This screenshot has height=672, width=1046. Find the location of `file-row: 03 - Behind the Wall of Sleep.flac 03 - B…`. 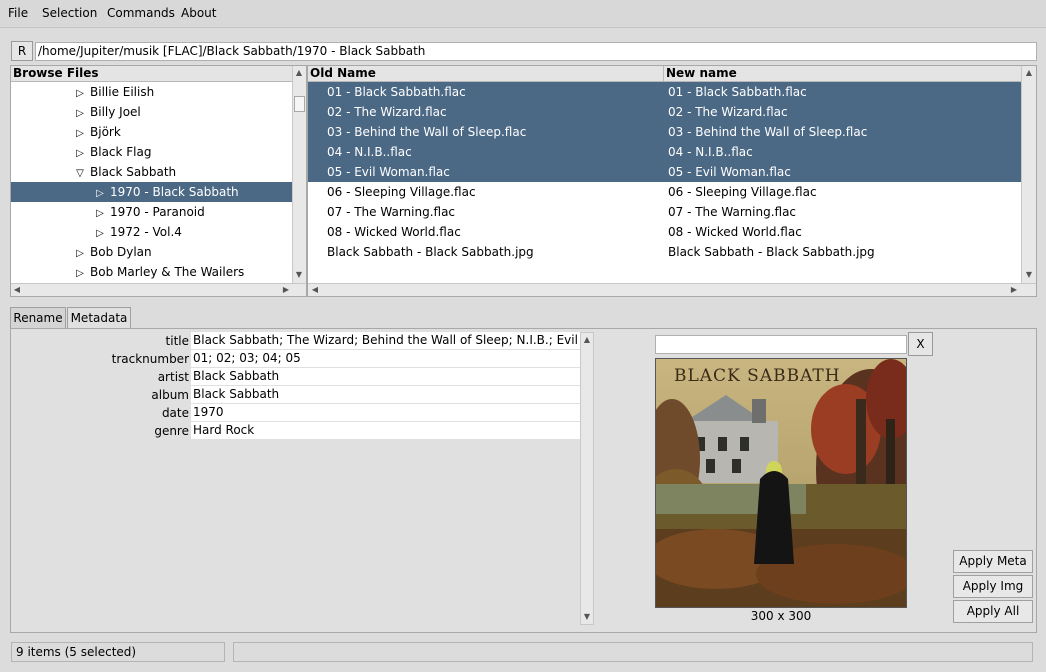

file-row: 03 - Behind the Wall of Sleep.flac 03 - B… is located at coordinates (664, 132).